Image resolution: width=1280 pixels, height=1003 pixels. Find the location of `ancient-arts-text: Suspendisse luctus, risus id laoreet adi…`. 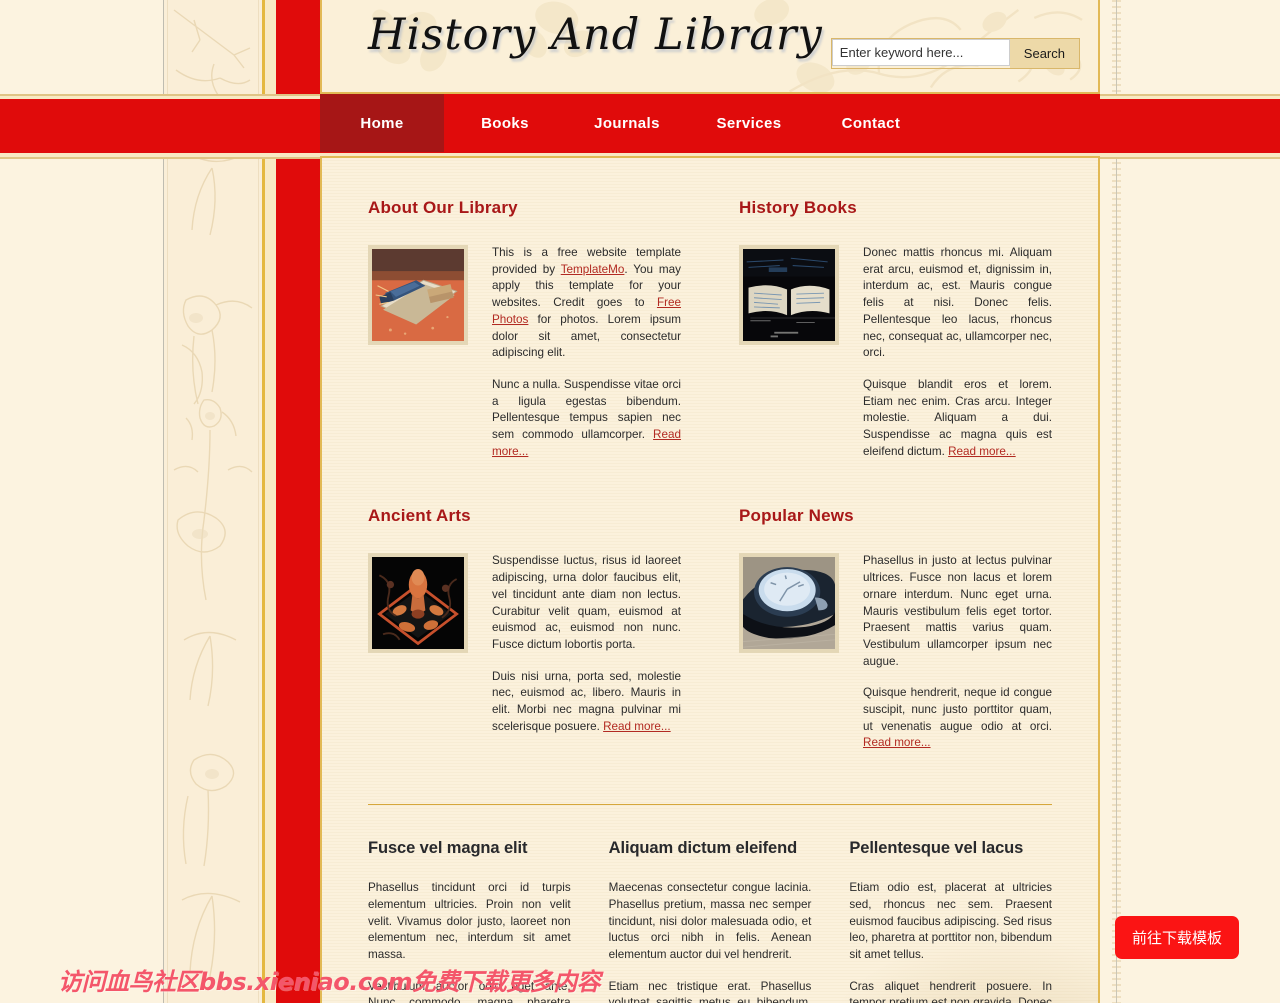

ancient-arts-text: Suspendisse luctus, risus id laoreet adi… is located at coordinates (586, 644).